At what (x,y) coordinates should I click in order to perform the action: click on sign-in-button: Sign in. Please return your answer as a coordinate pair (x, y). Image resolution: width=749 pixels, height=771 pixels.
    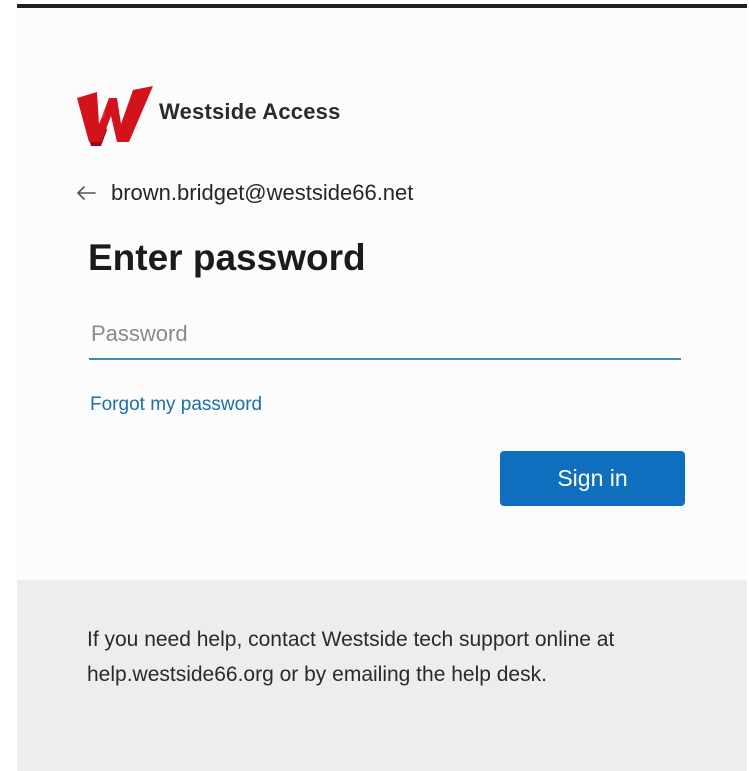
    Looking at the image, I should click on (592, 478).